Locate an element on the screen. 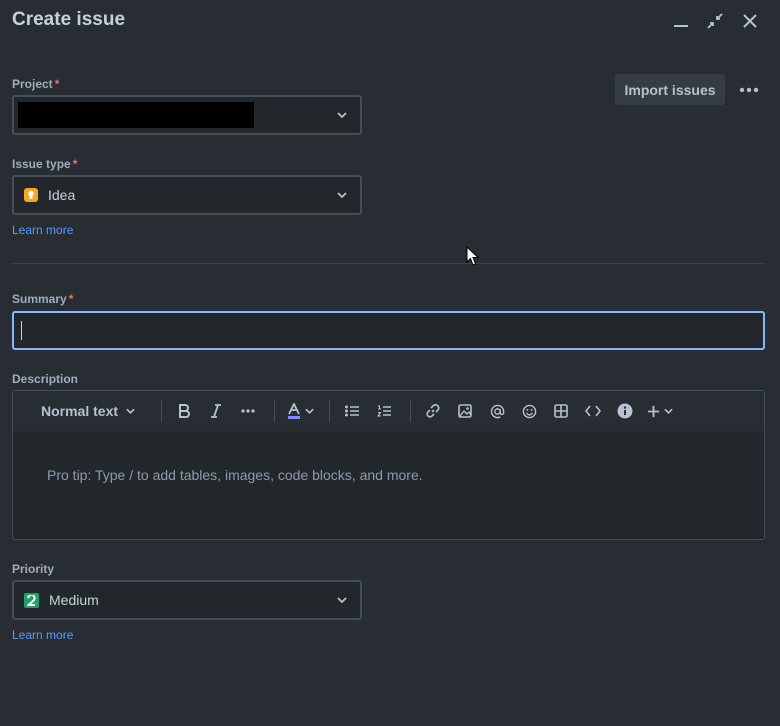 Image resolution: width=780 pixels, height=726 pixels. more-horizontal-icon is located at coordinates (749, 90).